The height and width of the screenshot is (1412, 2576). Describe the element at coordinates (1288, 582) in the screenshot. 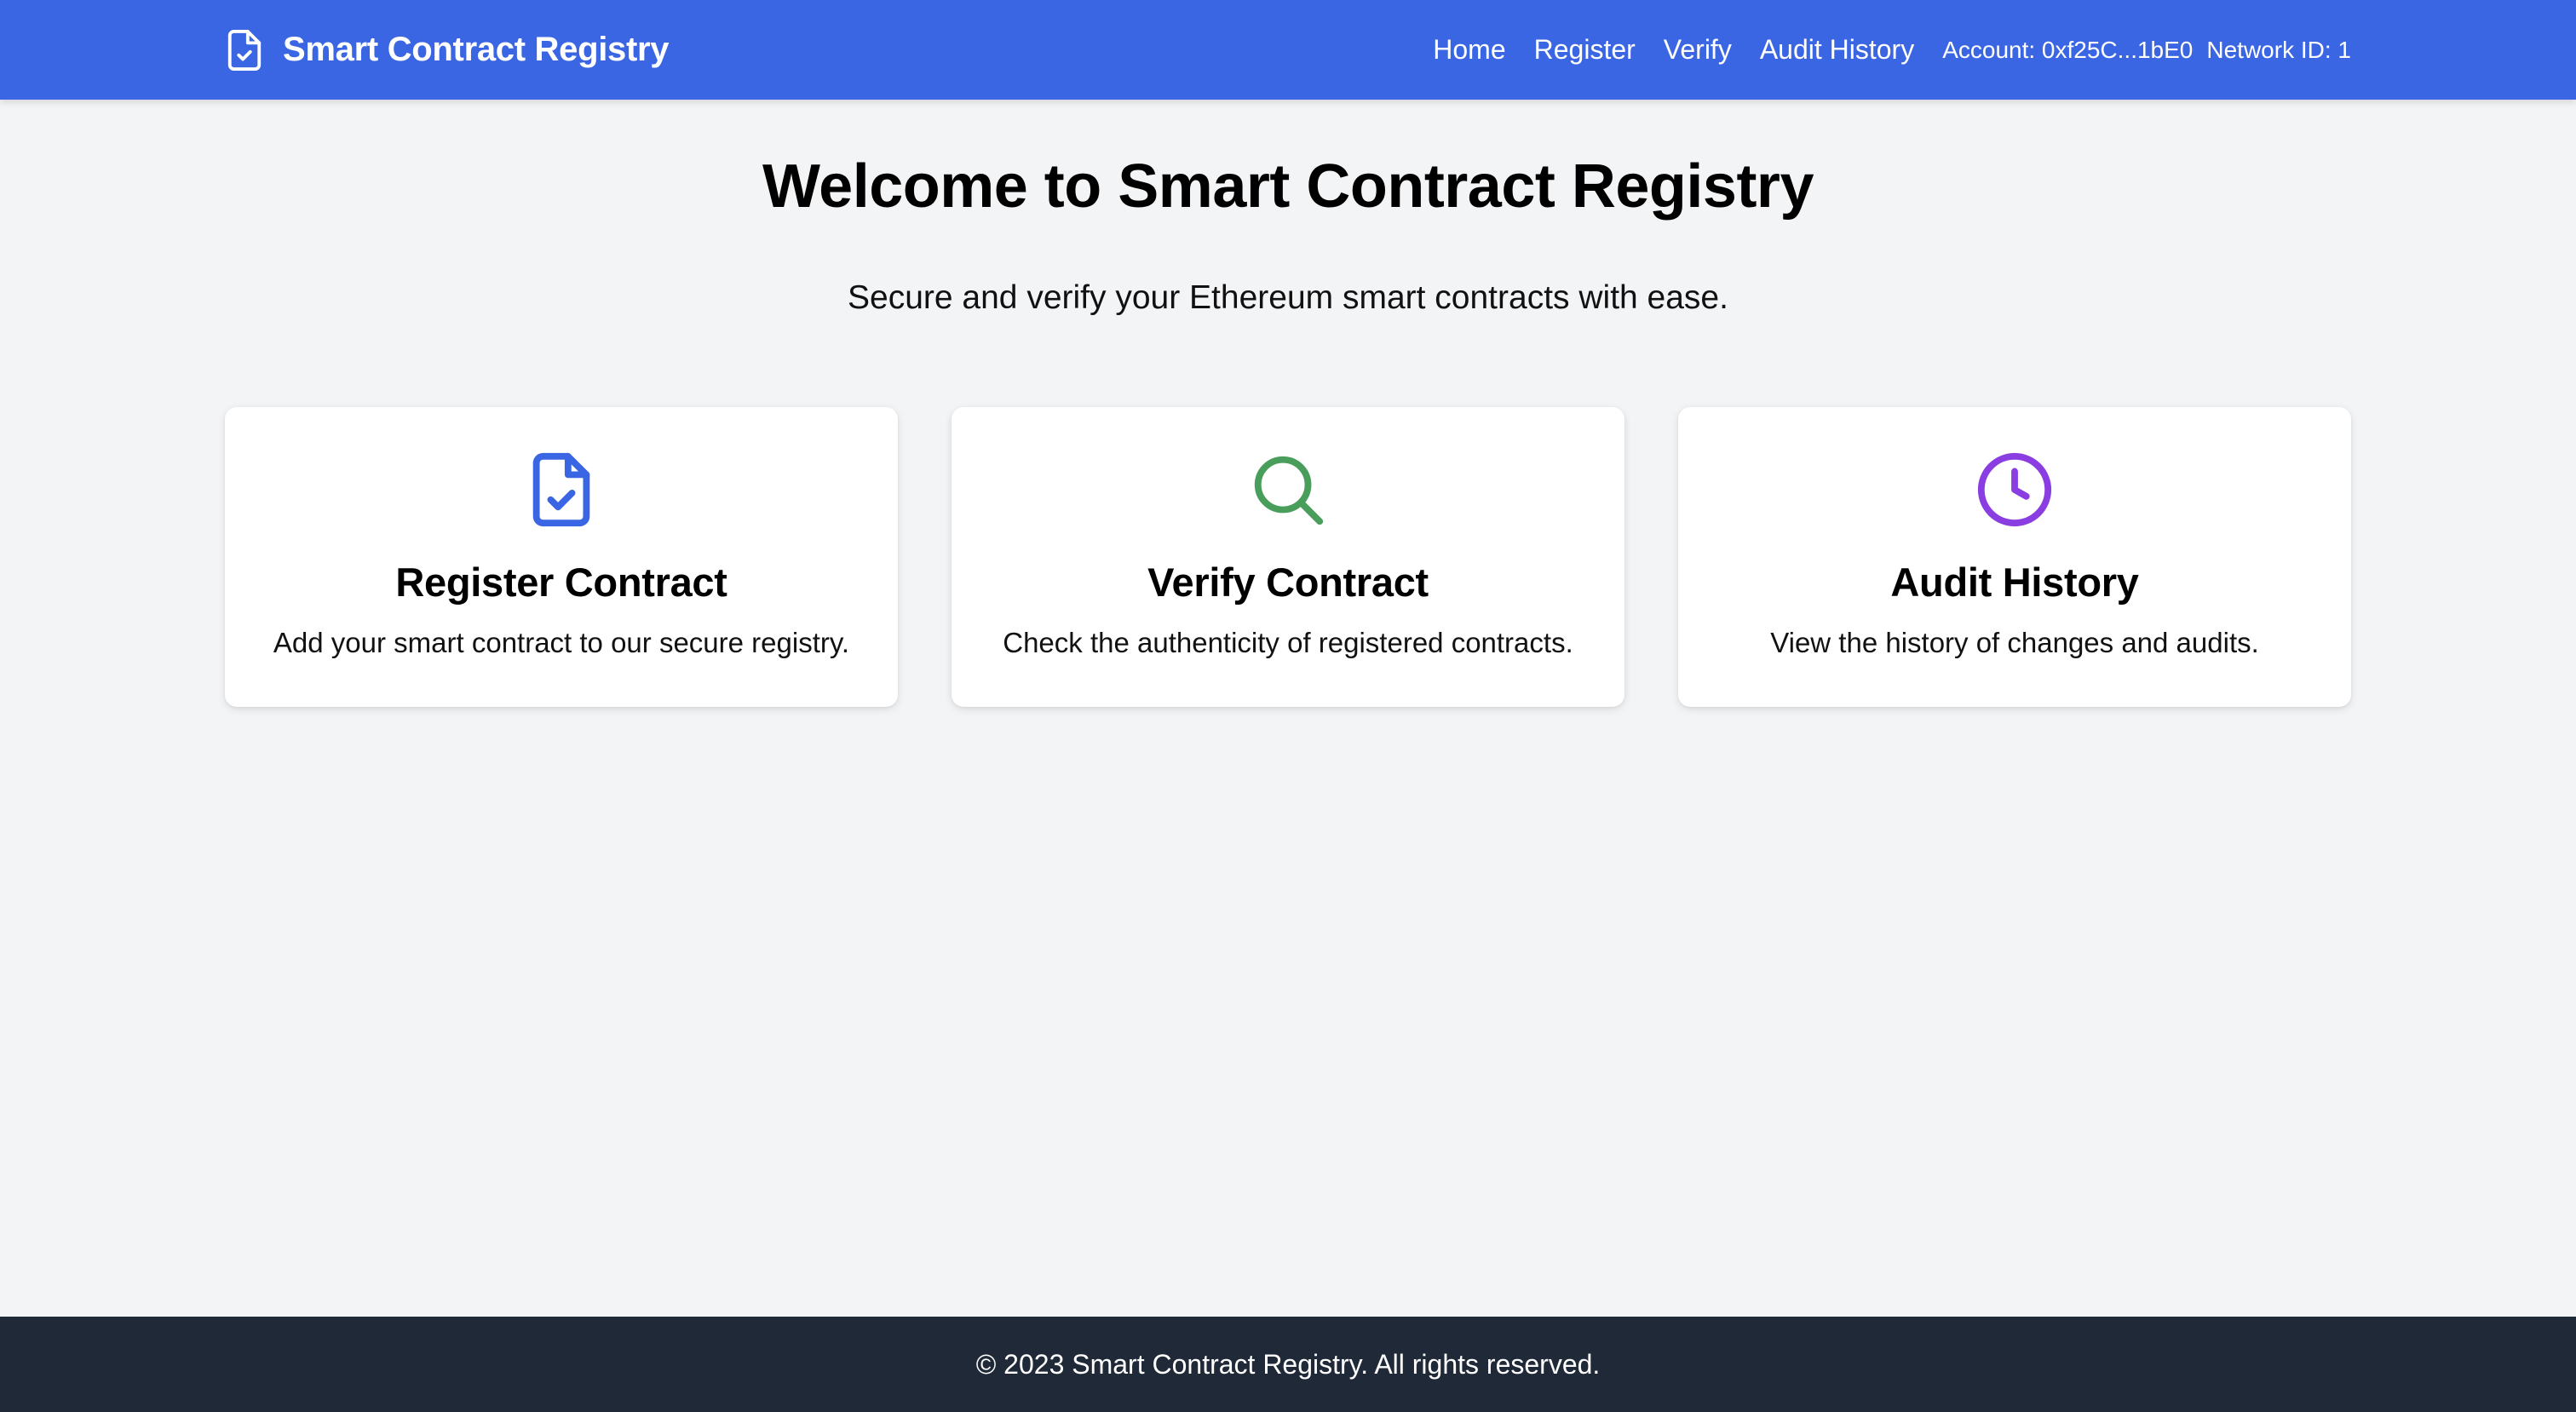

I see `card-title: Verify Contract` at that location.